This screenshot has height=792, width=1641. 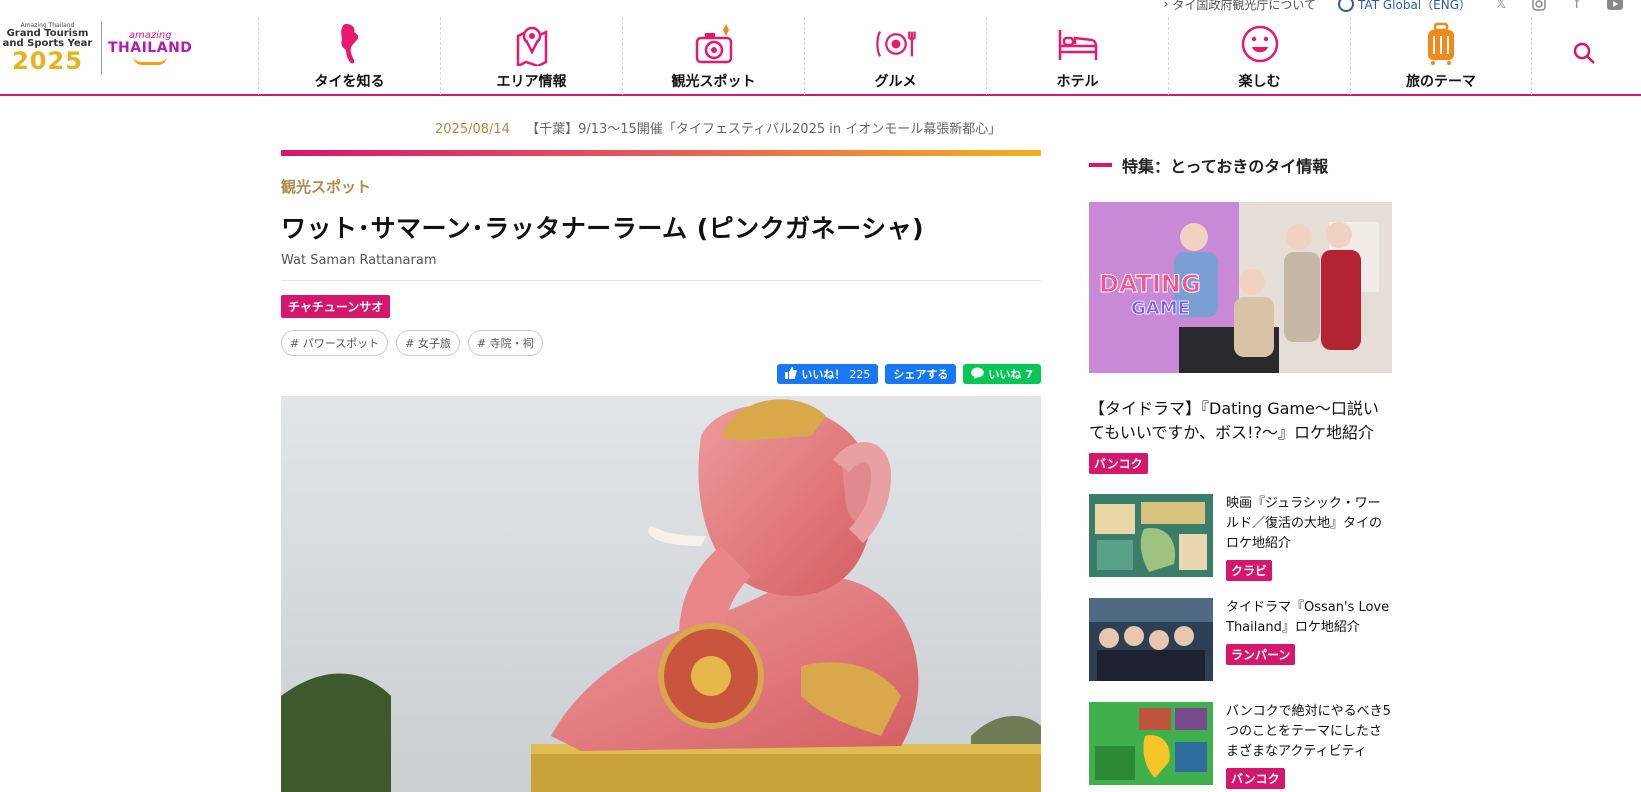 What do you see at coordinates (1577, 6) in the screenshot?
I see `facebook-icon: f` at bounding box center [1577, 6].